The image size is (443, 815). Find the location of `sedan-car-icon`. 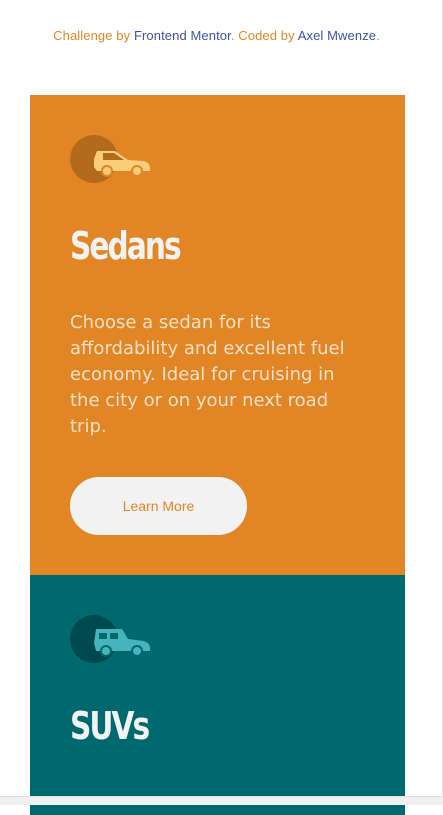

sedan-car-icon is located at coordinates (110, 159).